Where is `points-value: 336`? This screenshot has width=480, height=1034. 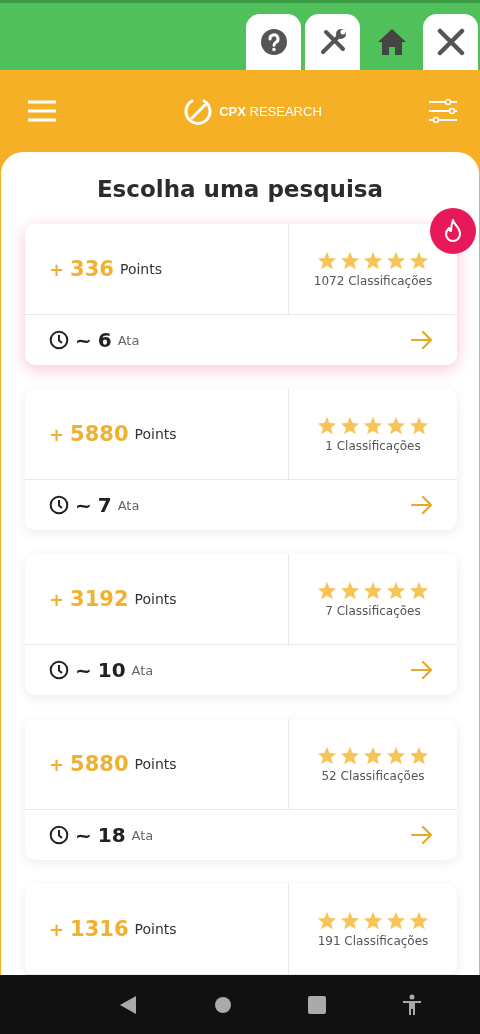
points-value: 336 is located at coordinates (92, 269).